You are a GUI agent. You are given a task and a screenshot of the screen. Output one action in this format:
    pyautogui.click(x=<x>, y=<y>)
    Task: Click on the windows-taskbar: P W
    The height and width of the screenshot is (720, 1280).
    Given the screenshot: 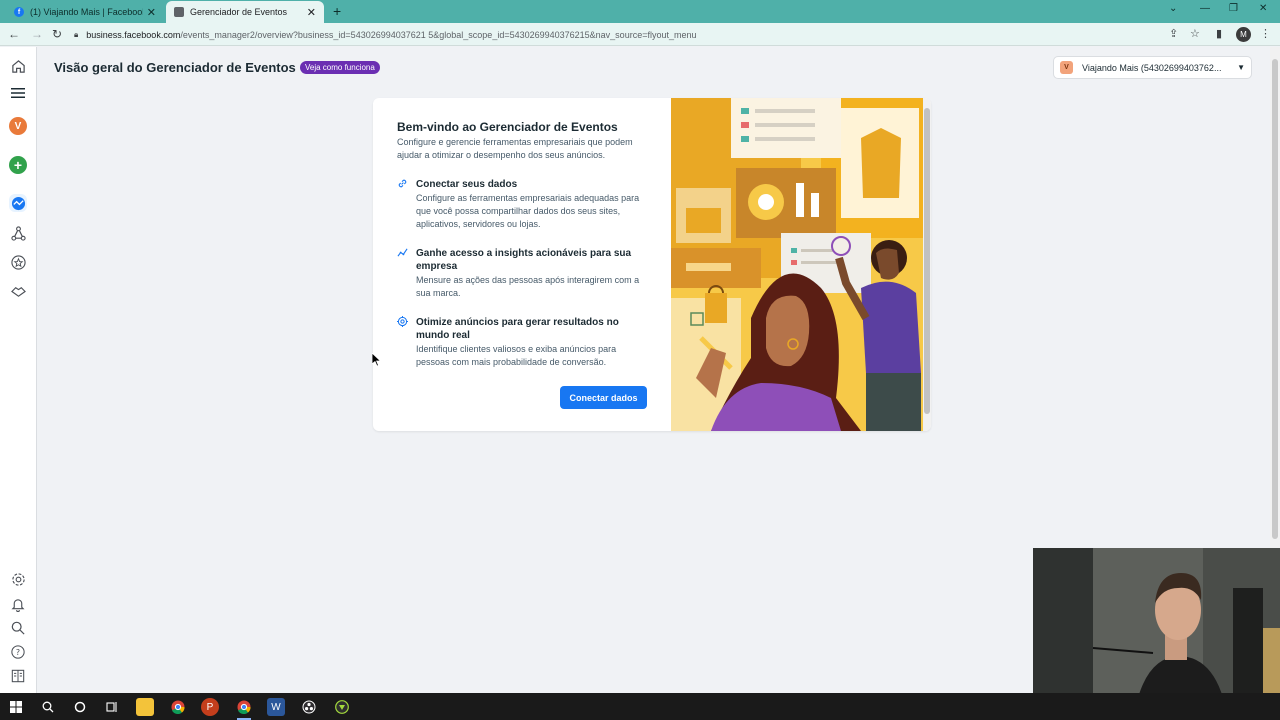 What is the action you would take?
    pyautogui.click(x=640, y=706)
    